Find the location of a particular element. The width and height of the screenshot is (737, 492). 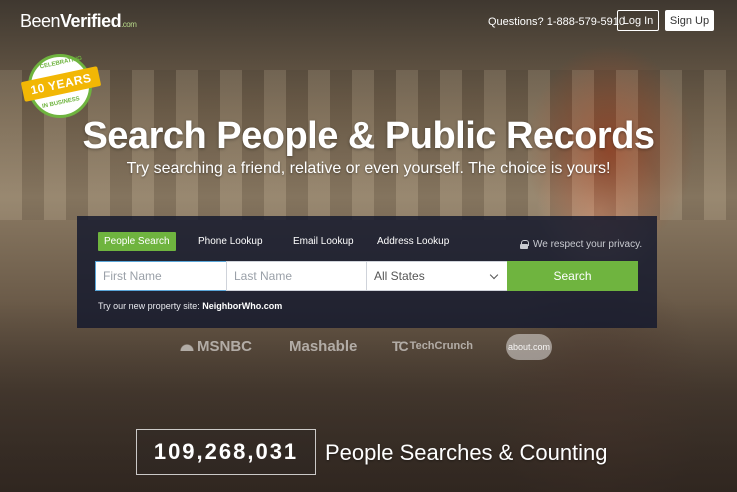

tab-address-lookup: Address Lookup is located at coordinates (413, 241).